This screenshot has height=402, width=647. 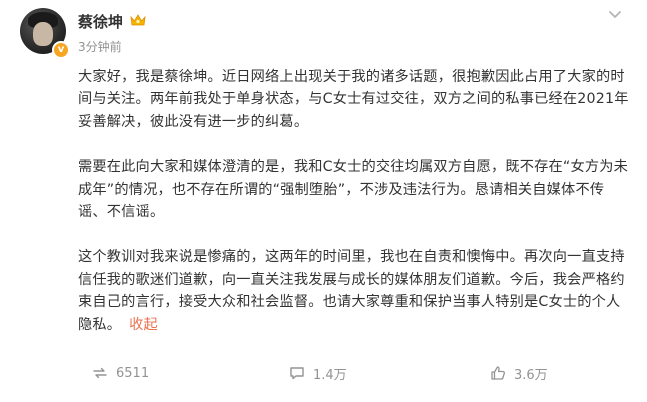 What do you see at coordinates (100, 21) in the screenshot?
I see `author-name: 蔡徐坤` at bounding box center [100, 21].